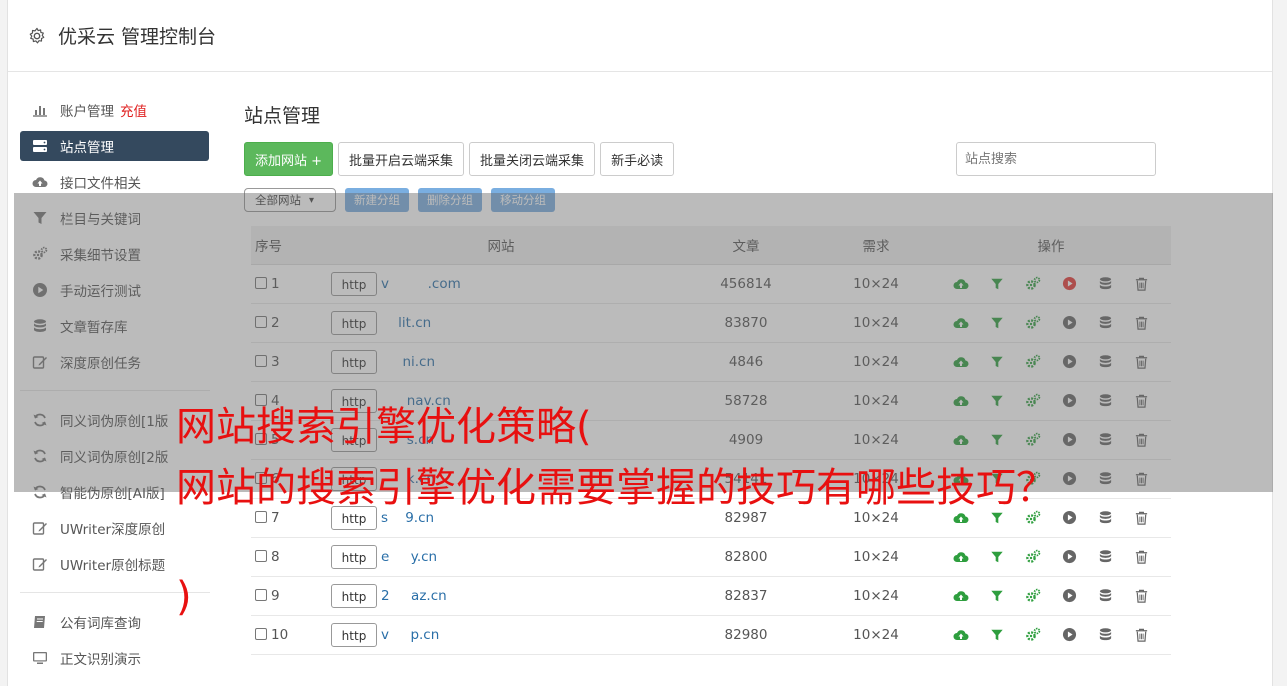 This screenshot has height=686, width=1287. What do you see at coordinates (414, 596) in the screenshot?
I see `site-domain-link: 2 az.cn` at bounding box center [414, 596].